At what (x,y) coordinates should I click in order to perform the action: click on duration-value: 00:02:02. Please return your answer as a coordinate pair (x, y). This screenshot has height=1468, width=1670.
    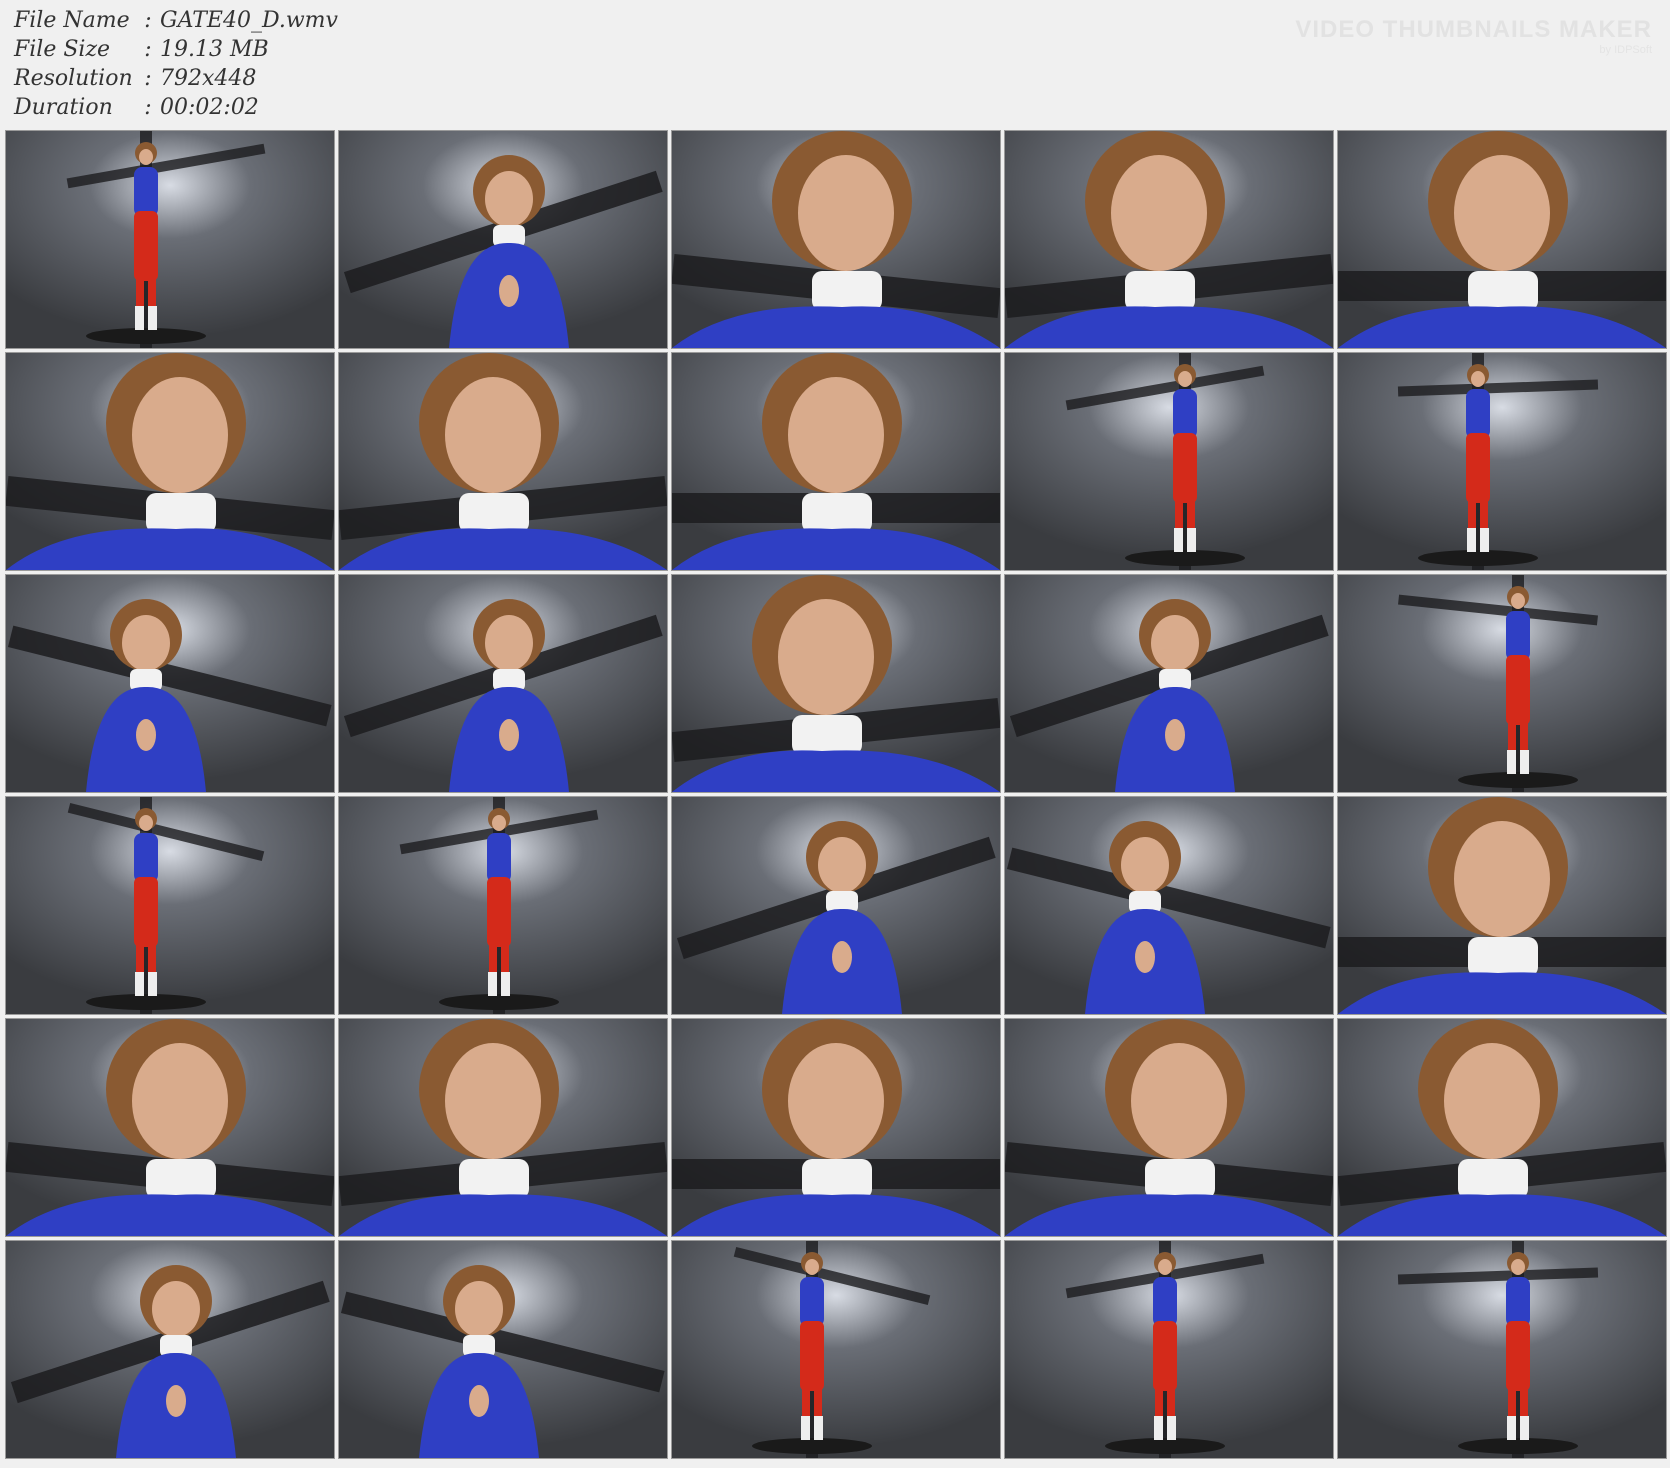
    Looking at the image, I should click on (209, 107).